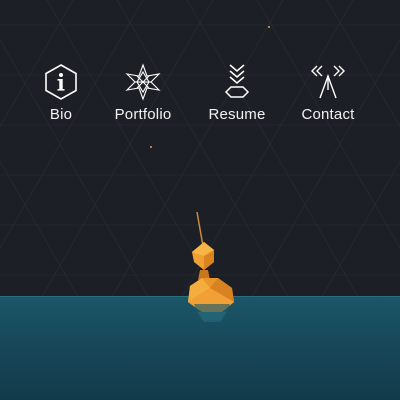  I want to click on nav-item-bio: Bio, so click(61, 97).